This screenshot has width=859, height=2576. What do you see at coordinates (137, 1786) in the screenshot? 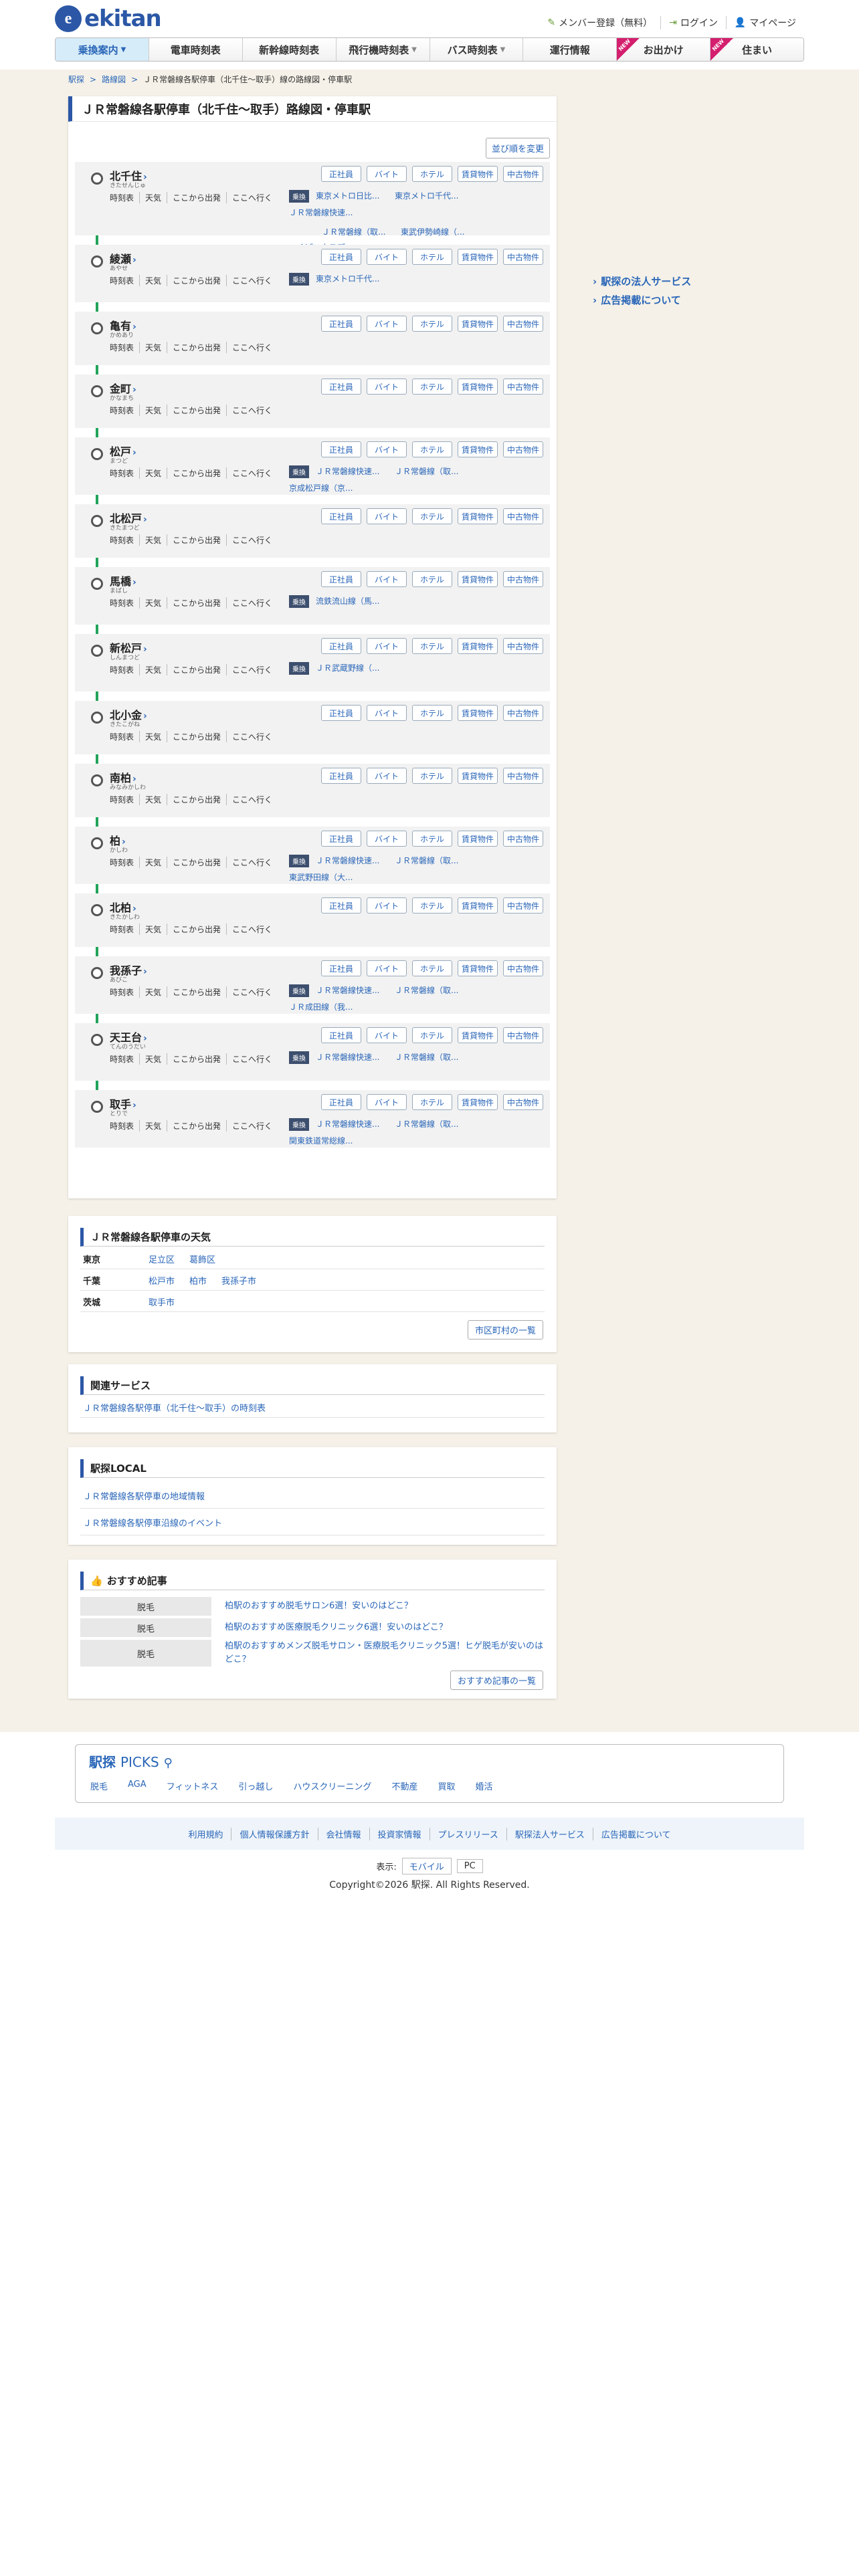
I see `picks-category-link: AGA` at bounding box center [137, 1786].